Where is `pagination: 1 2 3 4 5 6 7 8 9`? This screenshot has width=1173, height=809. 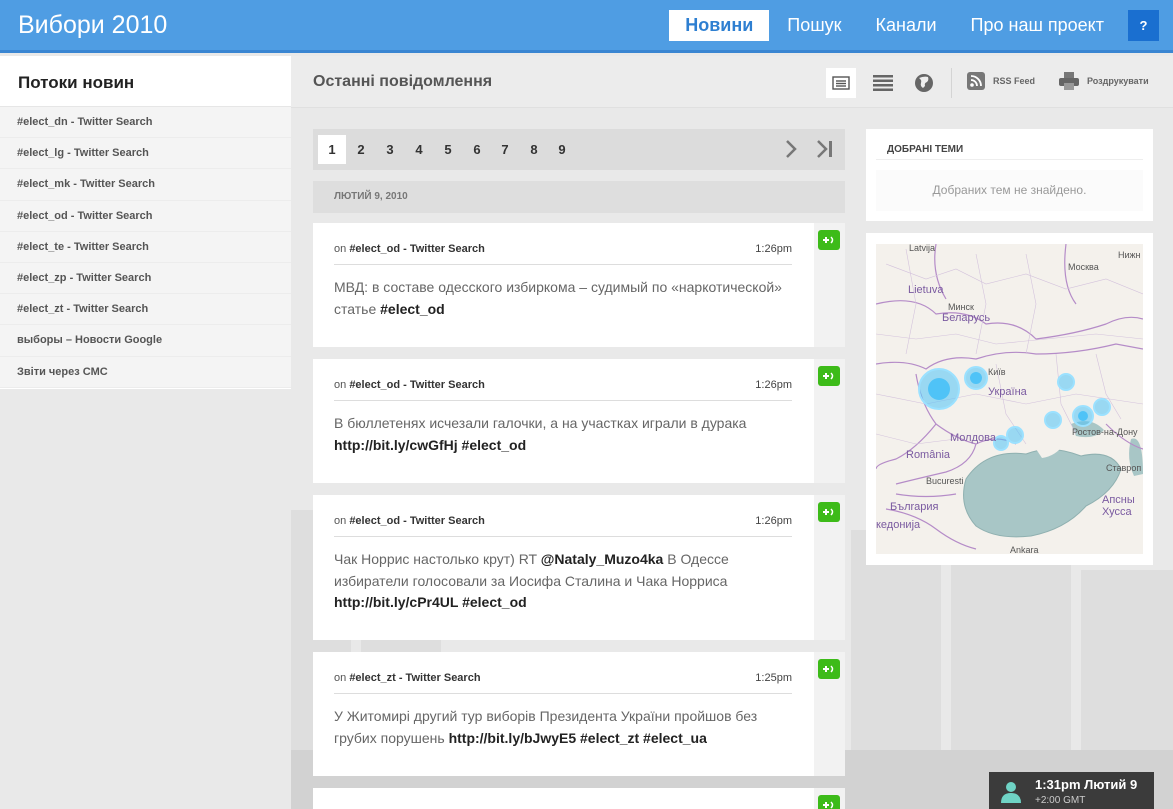
pagination: 1 2 3 4 5 6 7 8 9 is located at coordinates (579, 149).